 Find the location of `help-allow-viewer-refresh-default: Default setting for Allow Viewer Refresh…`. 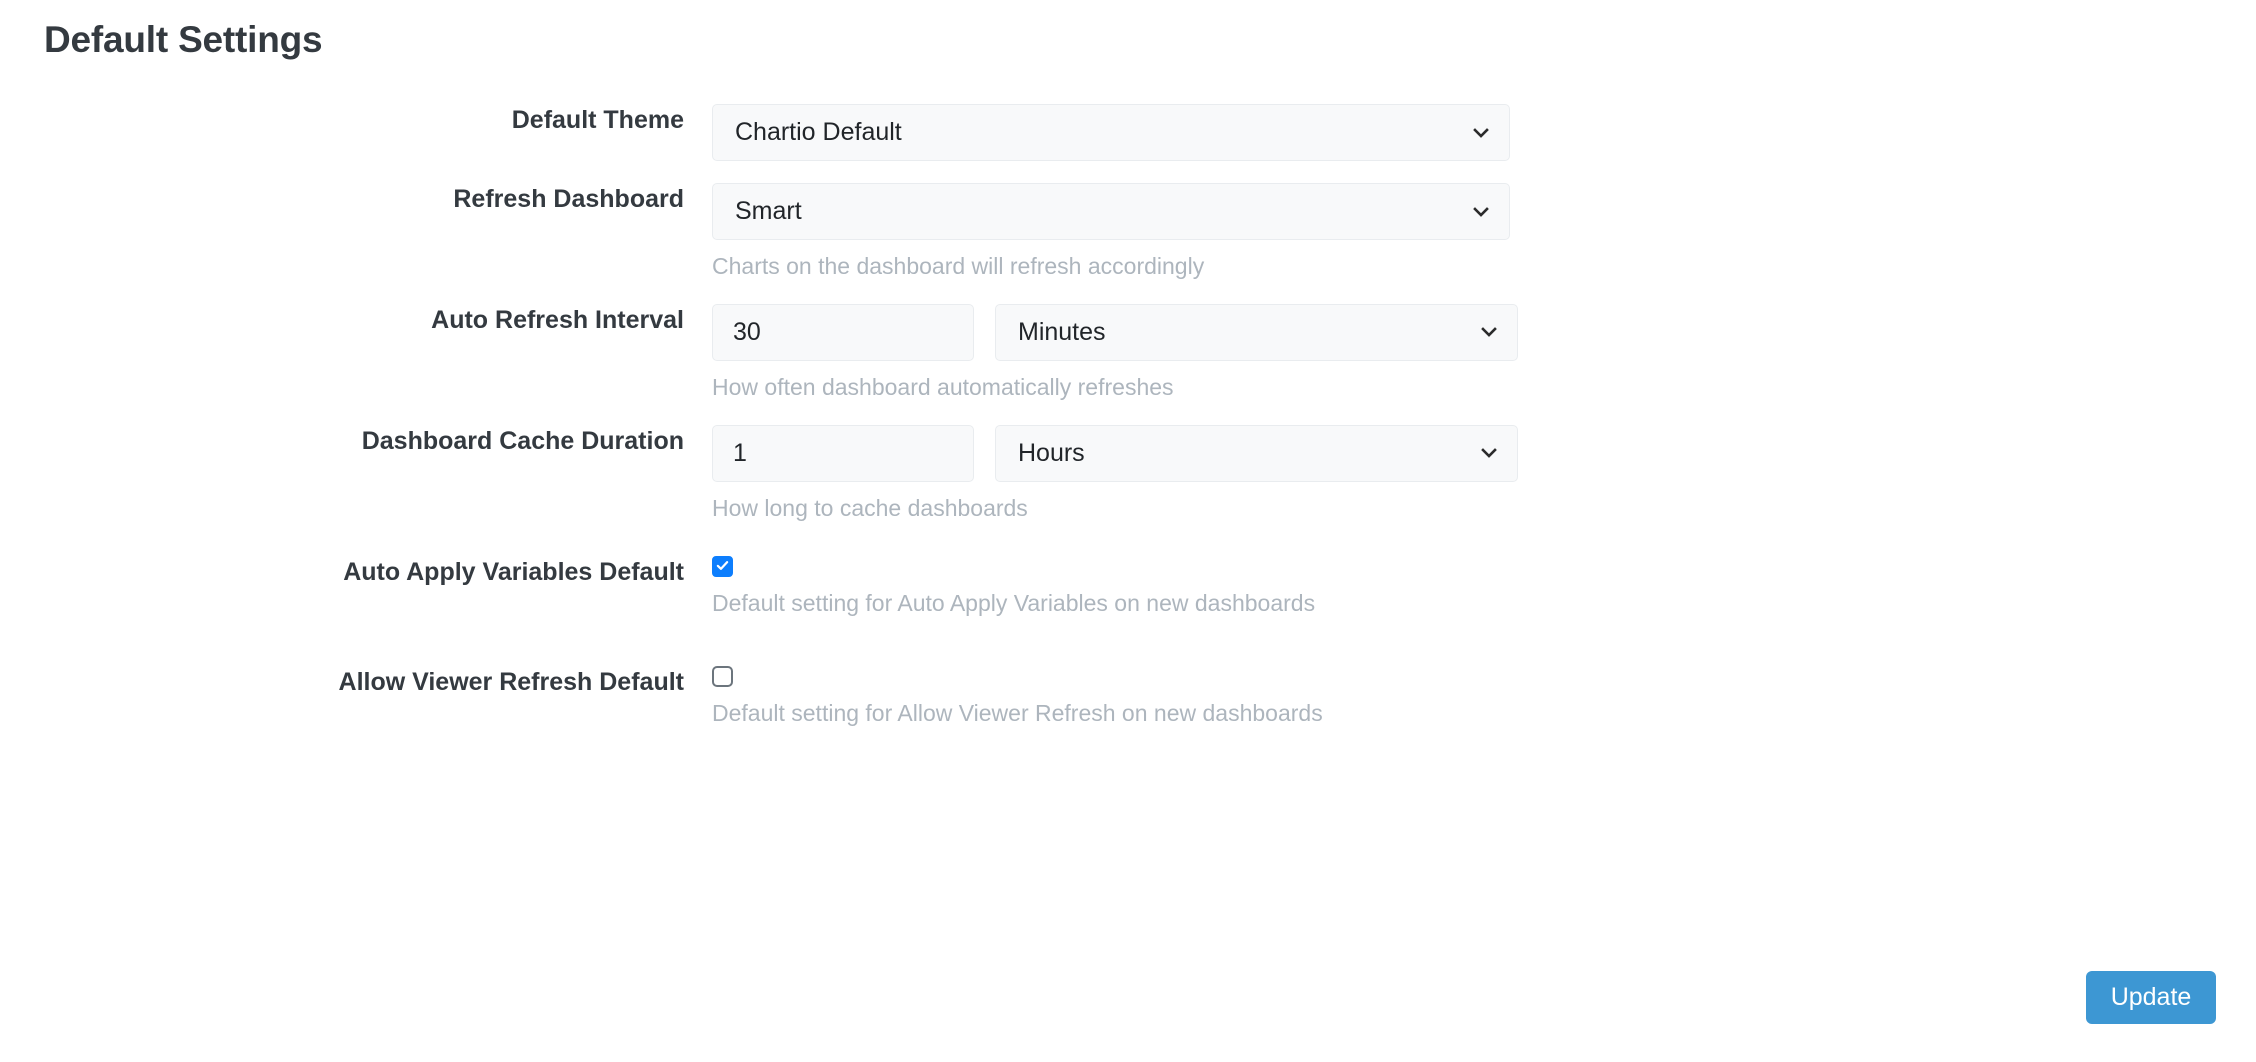

help-allow-viewer-refresh-default: Default setting for Allow Viewer Refresh… is located at coordinates (1017, 712).